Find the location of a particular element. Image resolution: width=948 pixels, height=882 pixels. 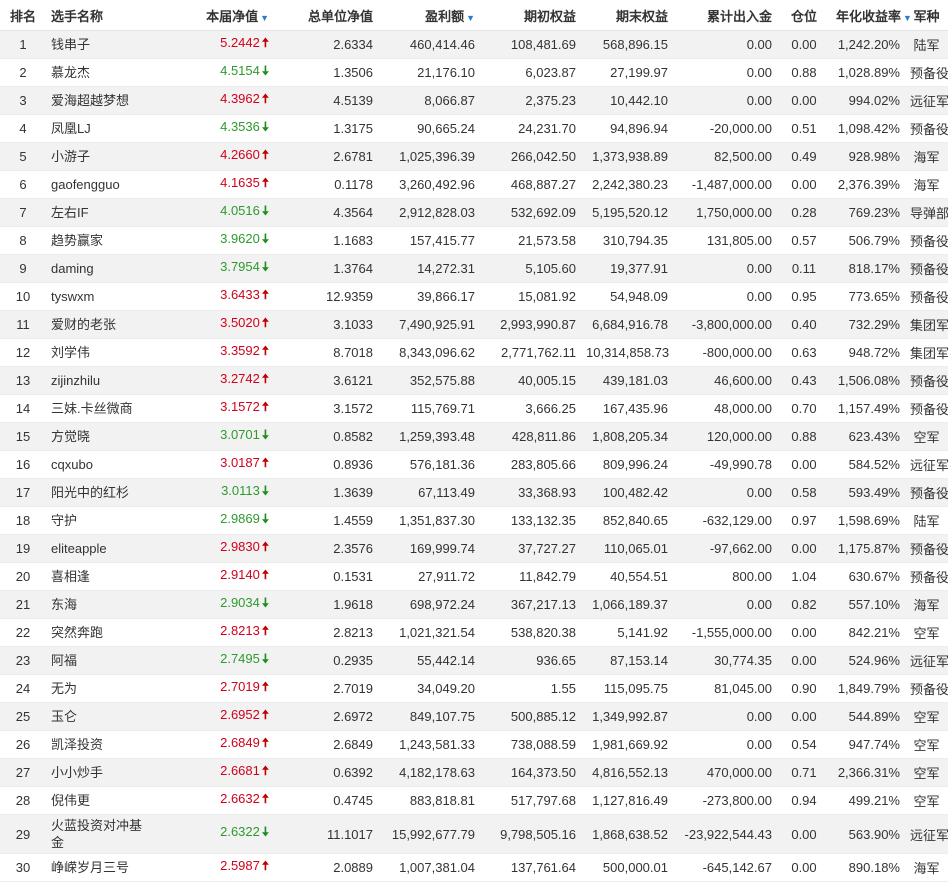

player-name-link: daming is located at coordinates (100, 268).